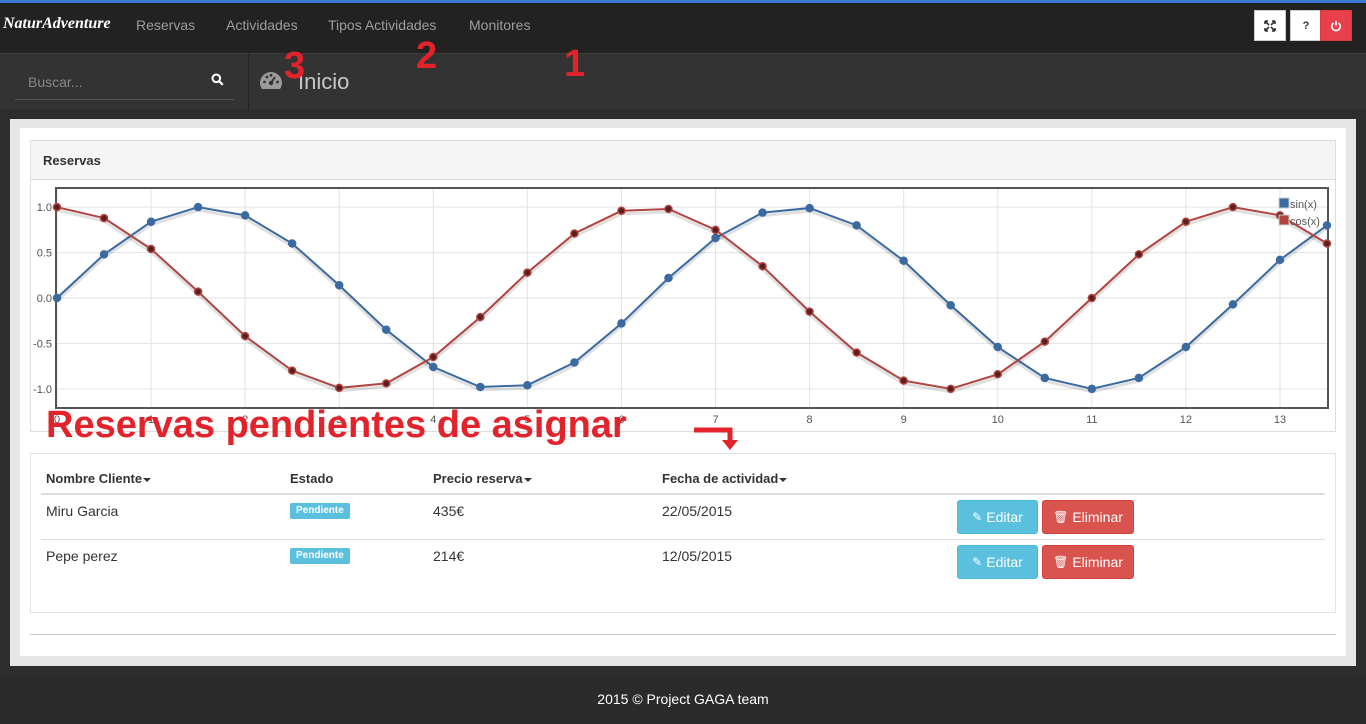  I want to click on search-icon, so click(217, 79).